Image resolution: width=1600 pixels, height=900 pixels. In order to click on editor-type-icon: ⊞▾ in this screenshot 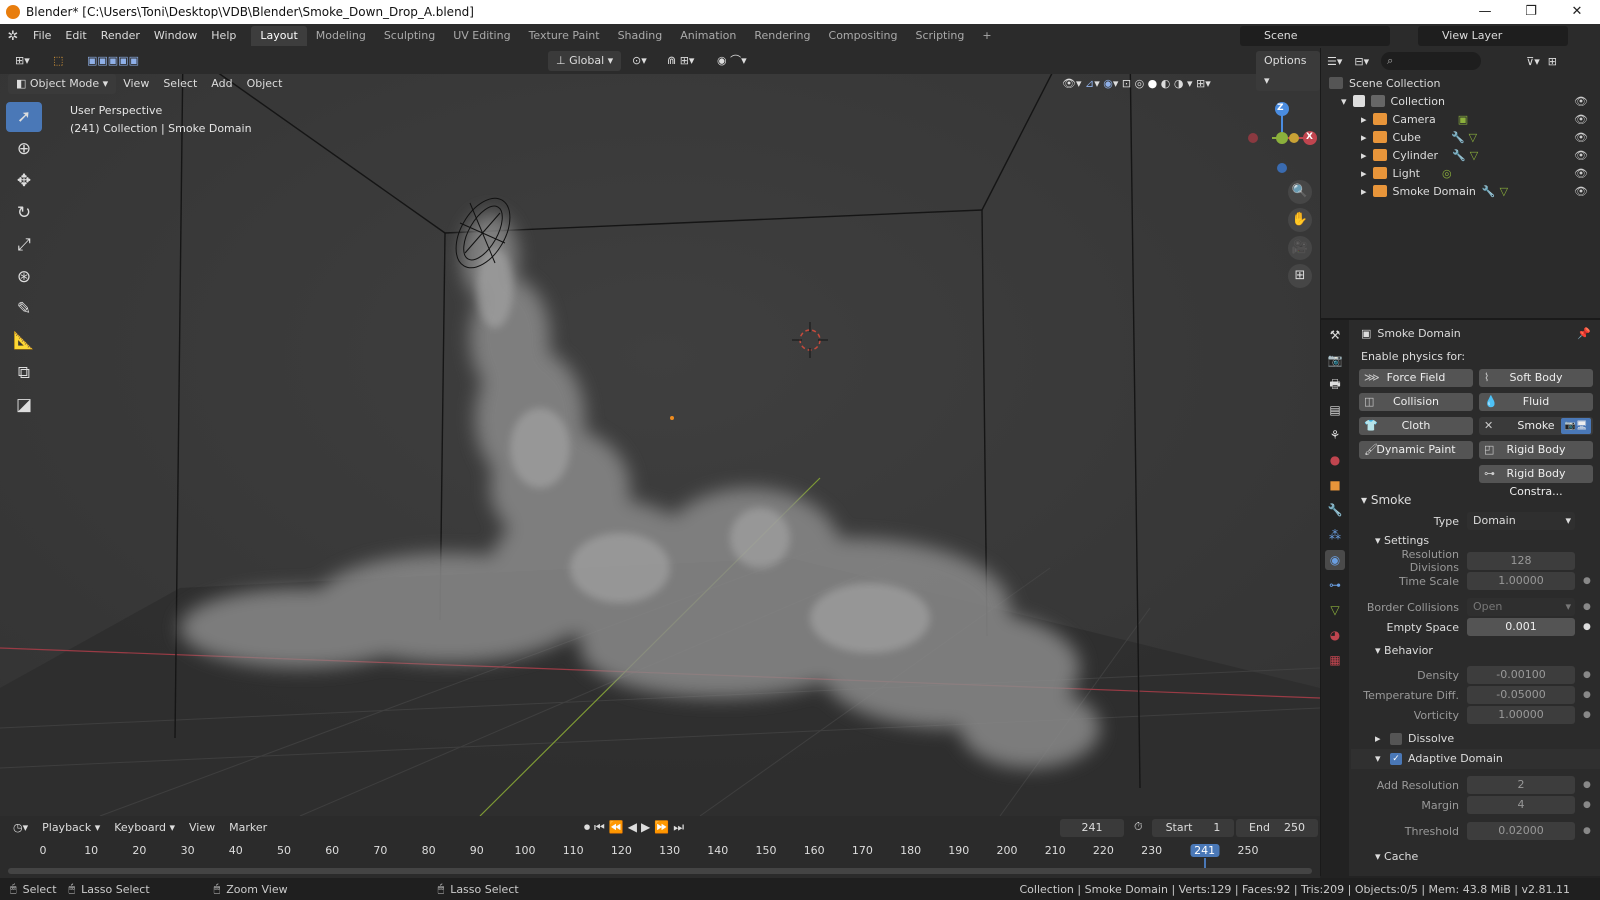, I will do `click(22, 61)`.